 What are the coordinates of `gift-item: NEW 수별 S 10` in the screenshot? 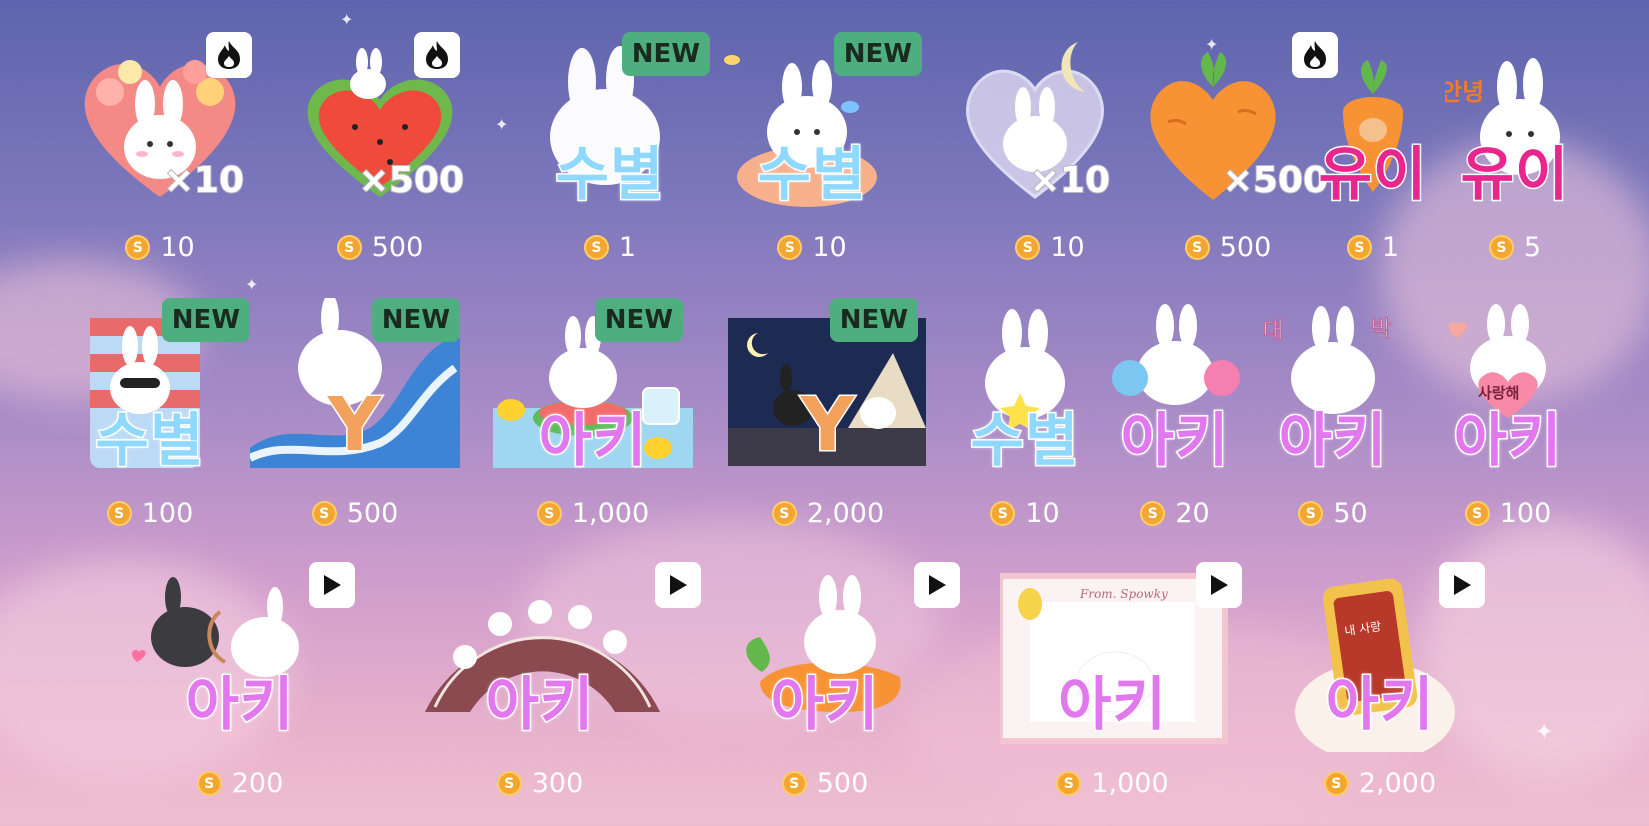 It's located at (822, 152).